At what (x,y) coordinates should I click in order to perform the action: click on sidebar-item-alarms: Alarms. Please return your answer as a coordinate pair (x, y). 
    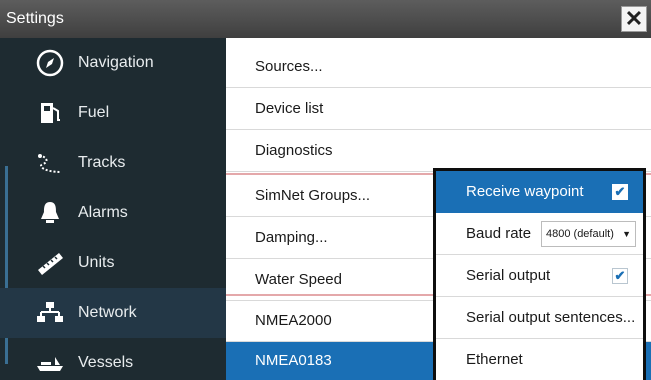
    Looking at the image, I should click on (113, 213).